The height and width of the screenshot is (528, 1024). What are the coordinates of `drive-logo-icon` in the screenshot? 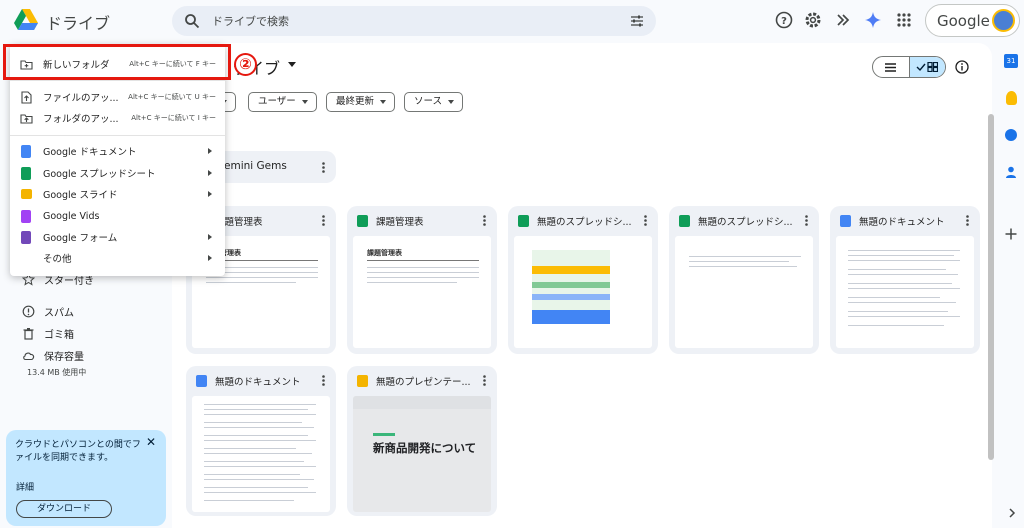 It's located at (26, 20).